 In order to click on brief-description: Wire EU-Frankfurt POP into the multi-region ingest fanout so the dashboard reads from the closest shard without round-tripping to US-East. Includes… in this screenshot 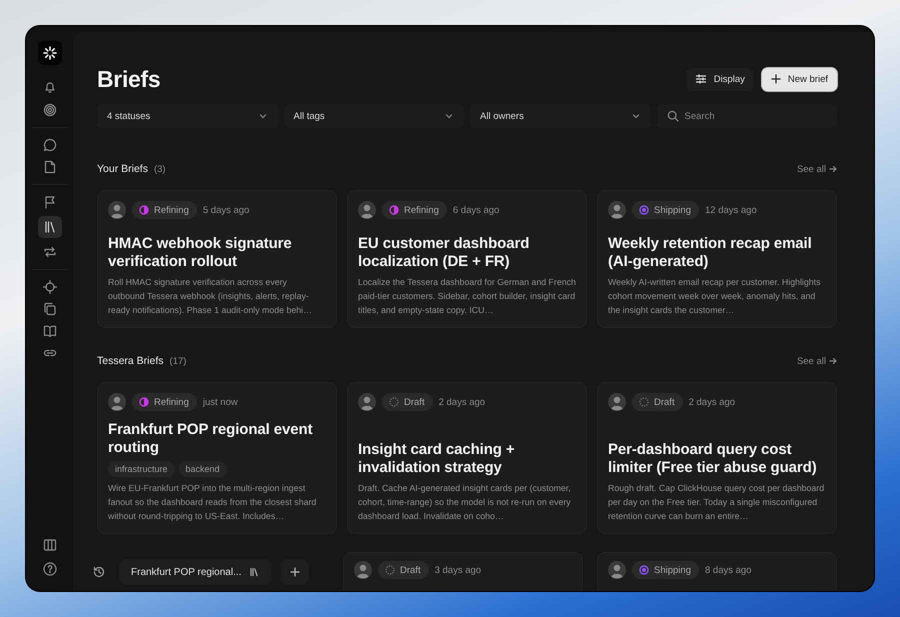, I will do `click(213, 502)`.